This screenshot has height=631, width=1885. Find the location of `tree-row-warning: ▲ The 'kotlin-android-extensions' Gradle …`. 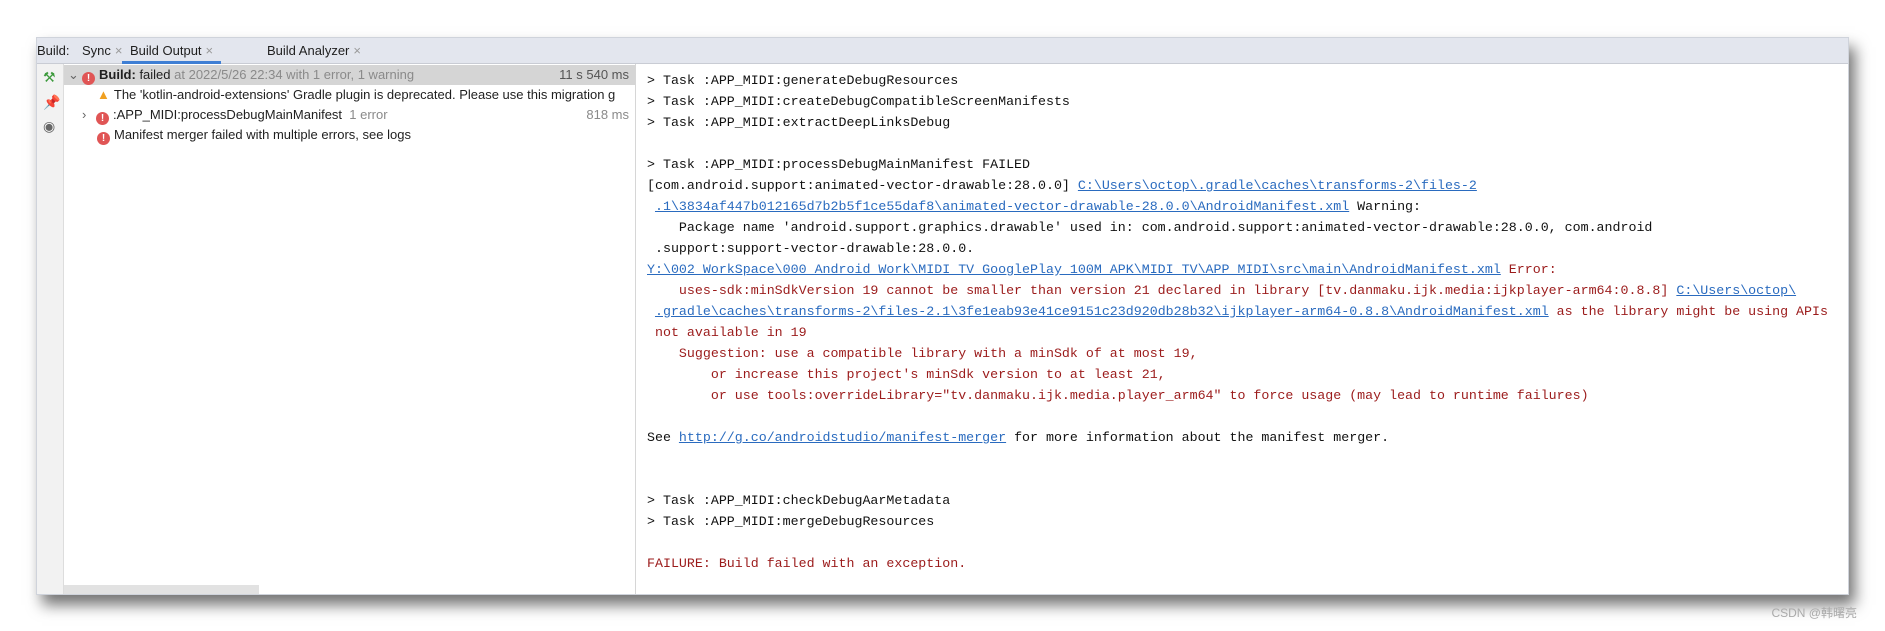

tree-row-warning: ▲ The 'kotlin-android-extensions' Gradle … is located at coordinates (349, 95).